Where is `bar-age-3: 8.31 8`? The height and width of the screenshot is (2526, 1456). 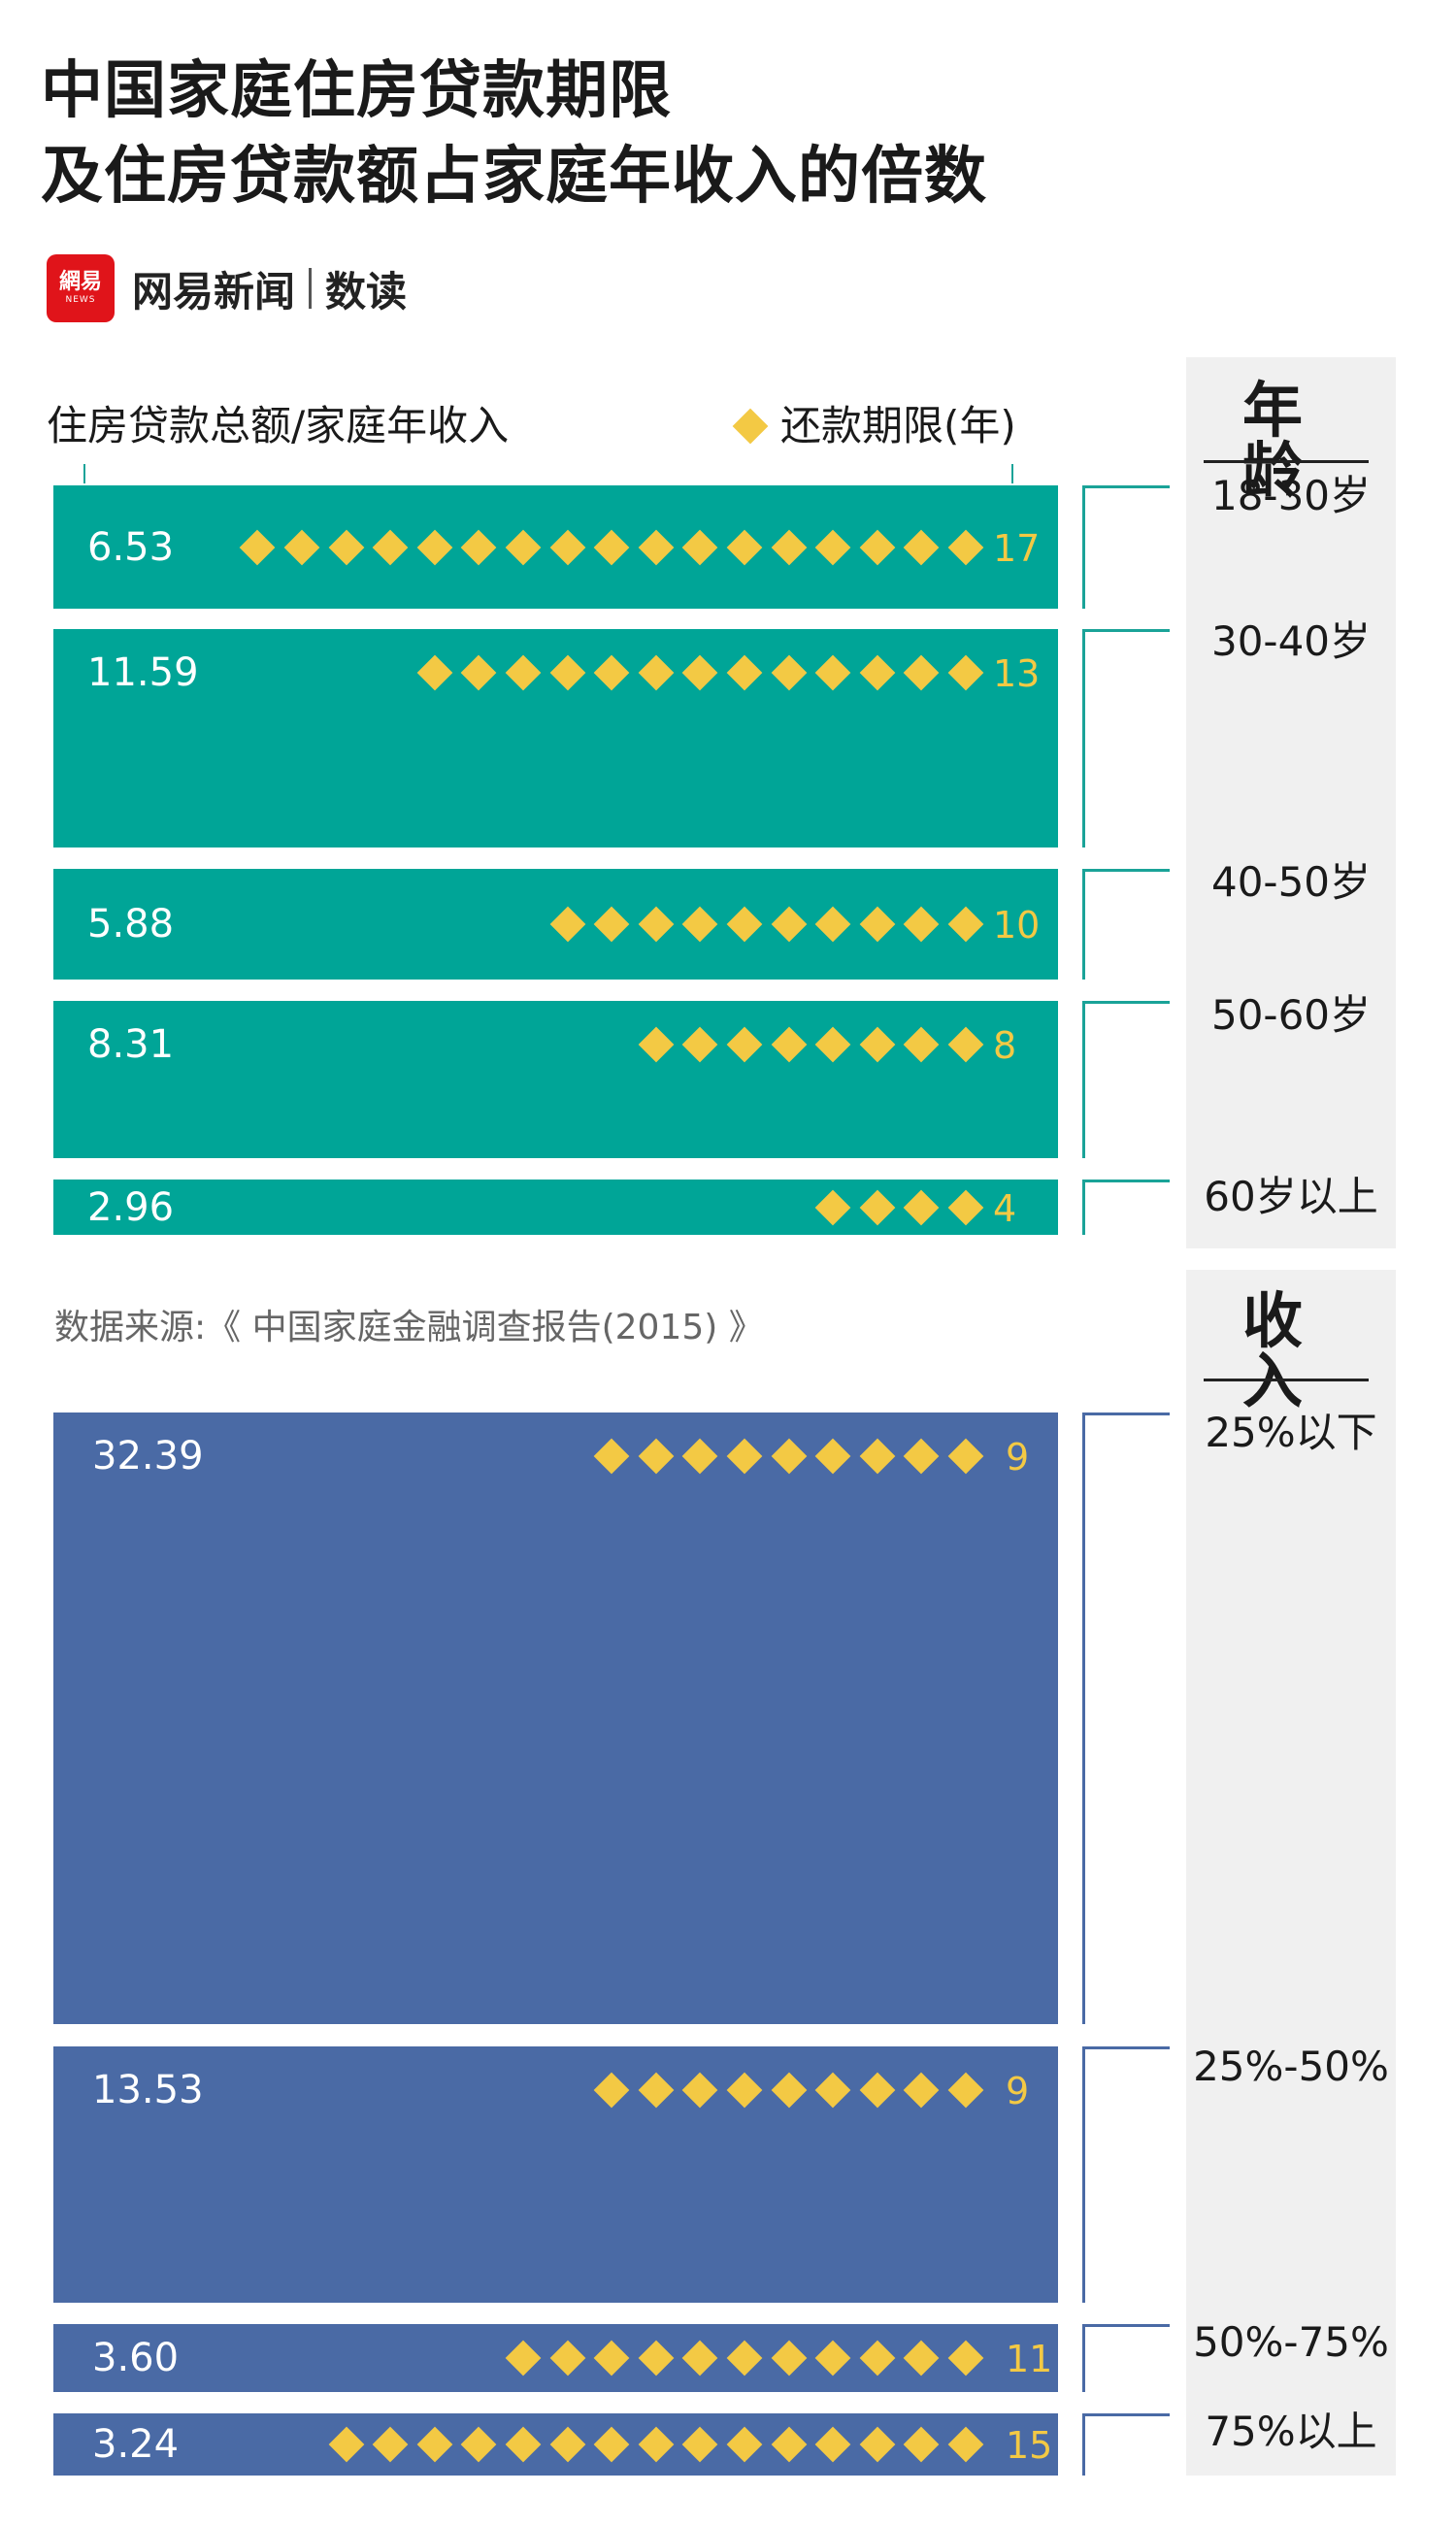
bar-age-3: 8.31 8 is located at coordinates (555, 1079).